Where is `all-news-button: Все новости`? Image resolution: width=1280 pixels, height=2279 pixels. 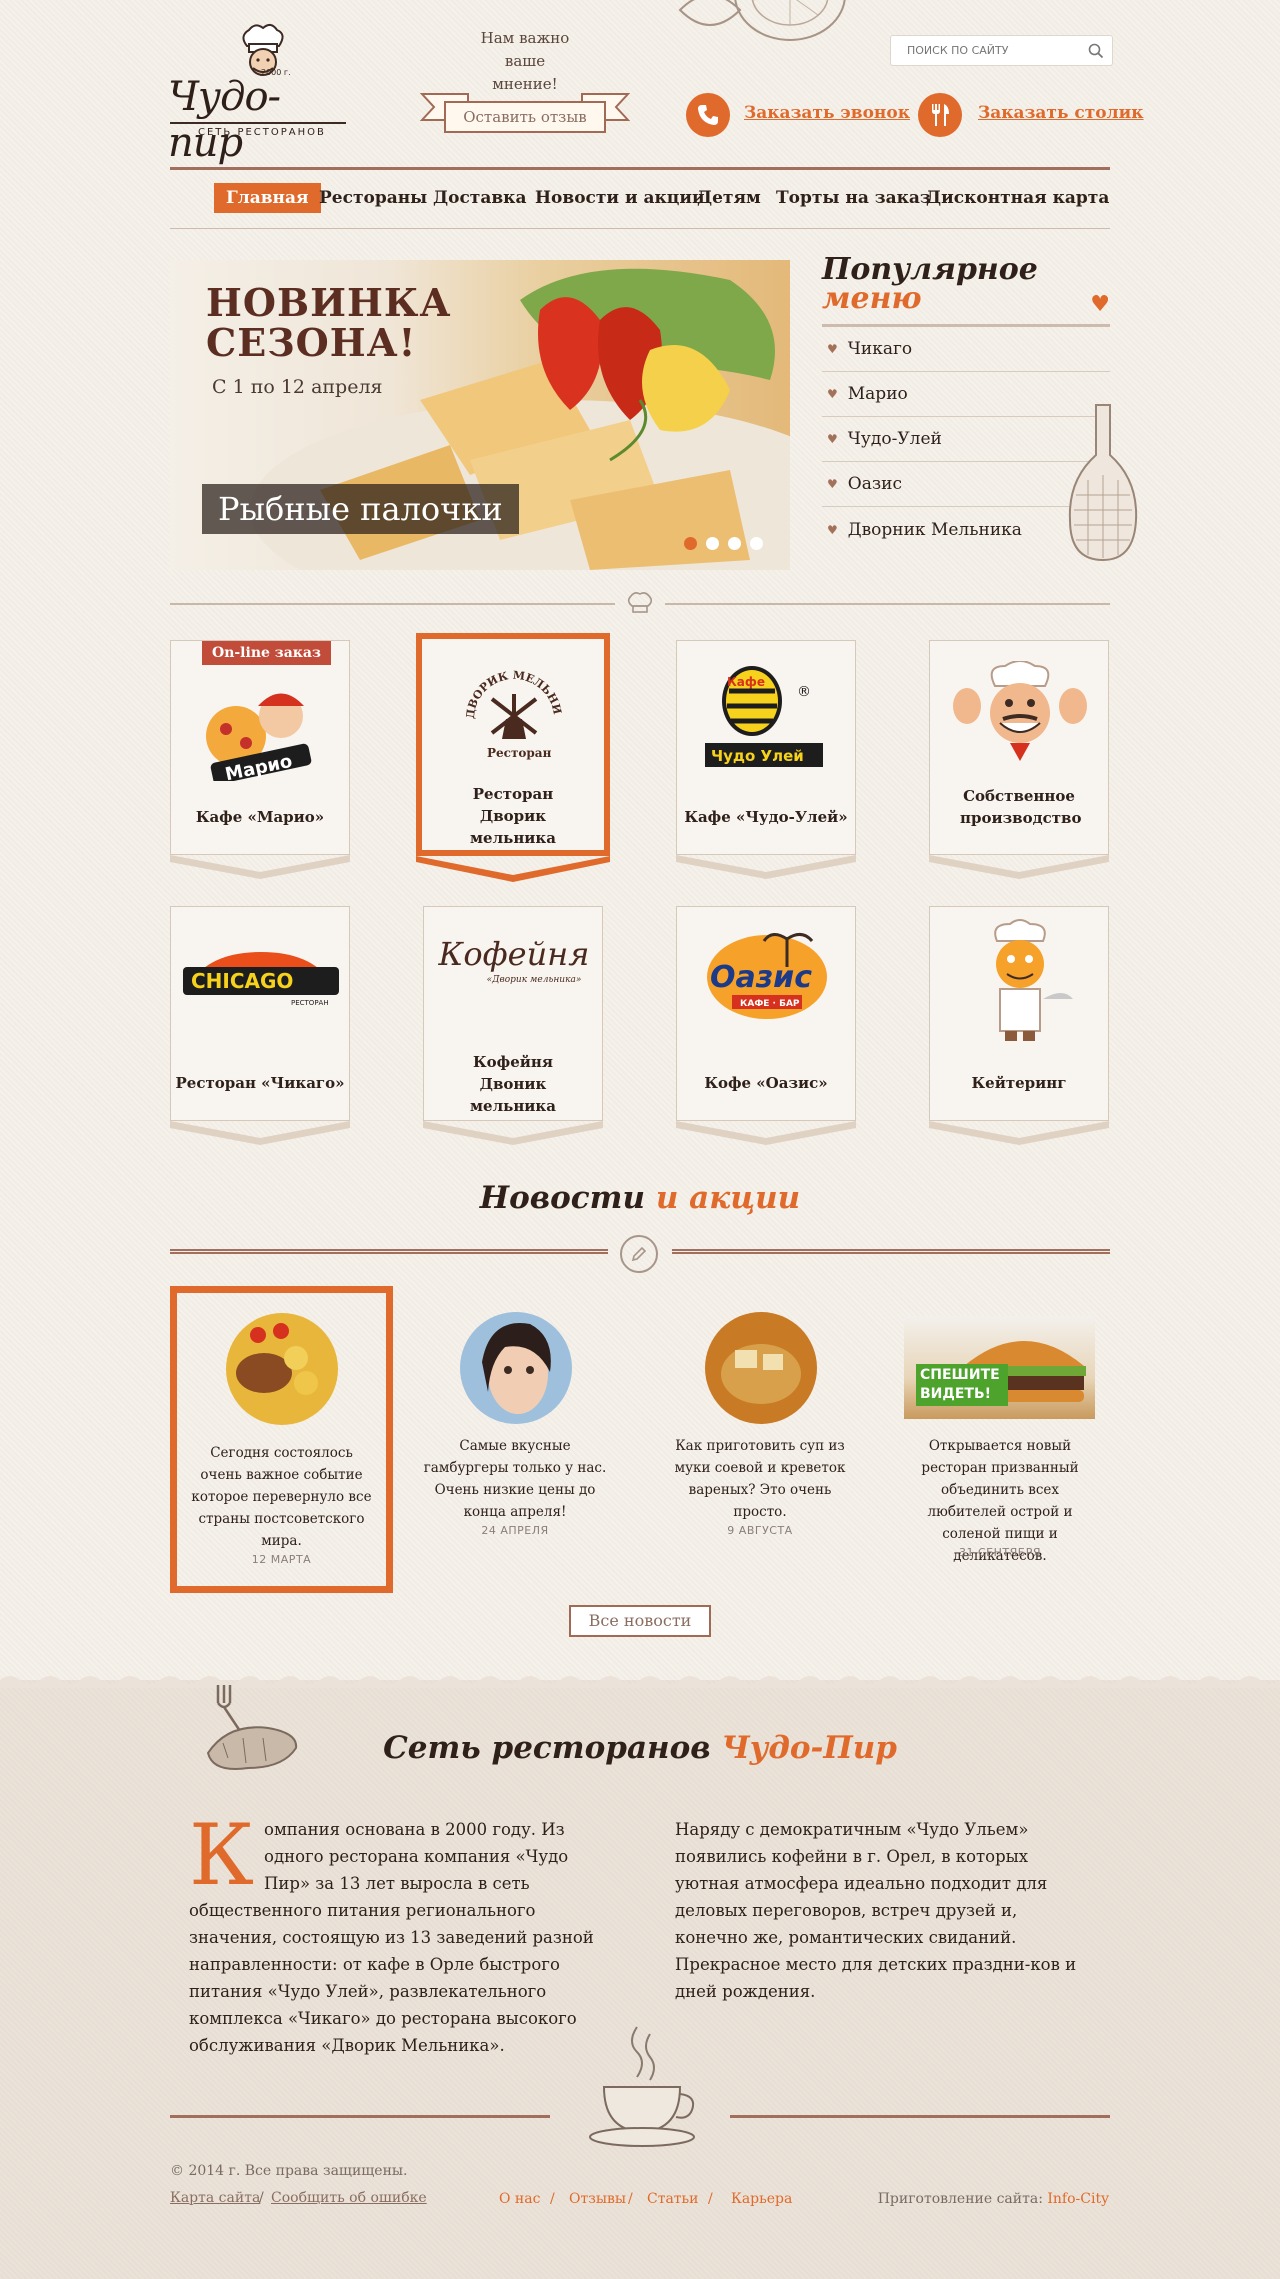 all-news-button: Все новости is located at coordinates (640, 1621).